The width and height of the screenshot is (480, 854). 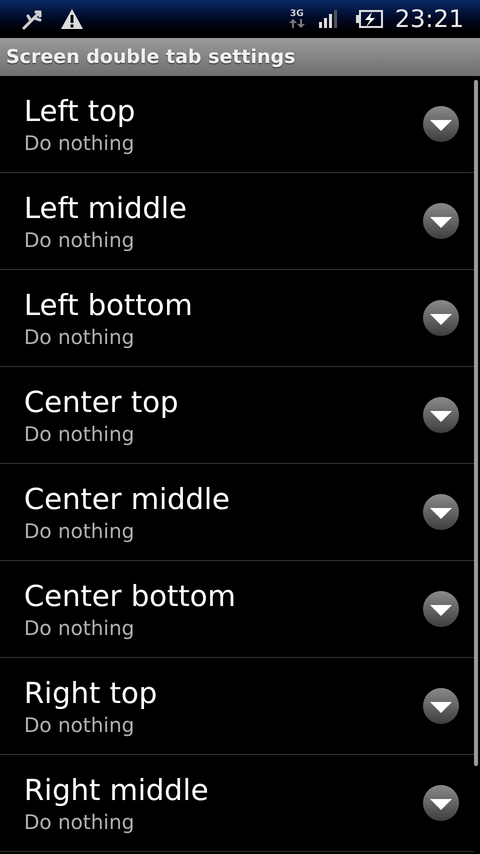 What do you see at coordinates (109, 305) in the screenshot?
I see `item-title: Left bottom` at bounding box center [109, 305].